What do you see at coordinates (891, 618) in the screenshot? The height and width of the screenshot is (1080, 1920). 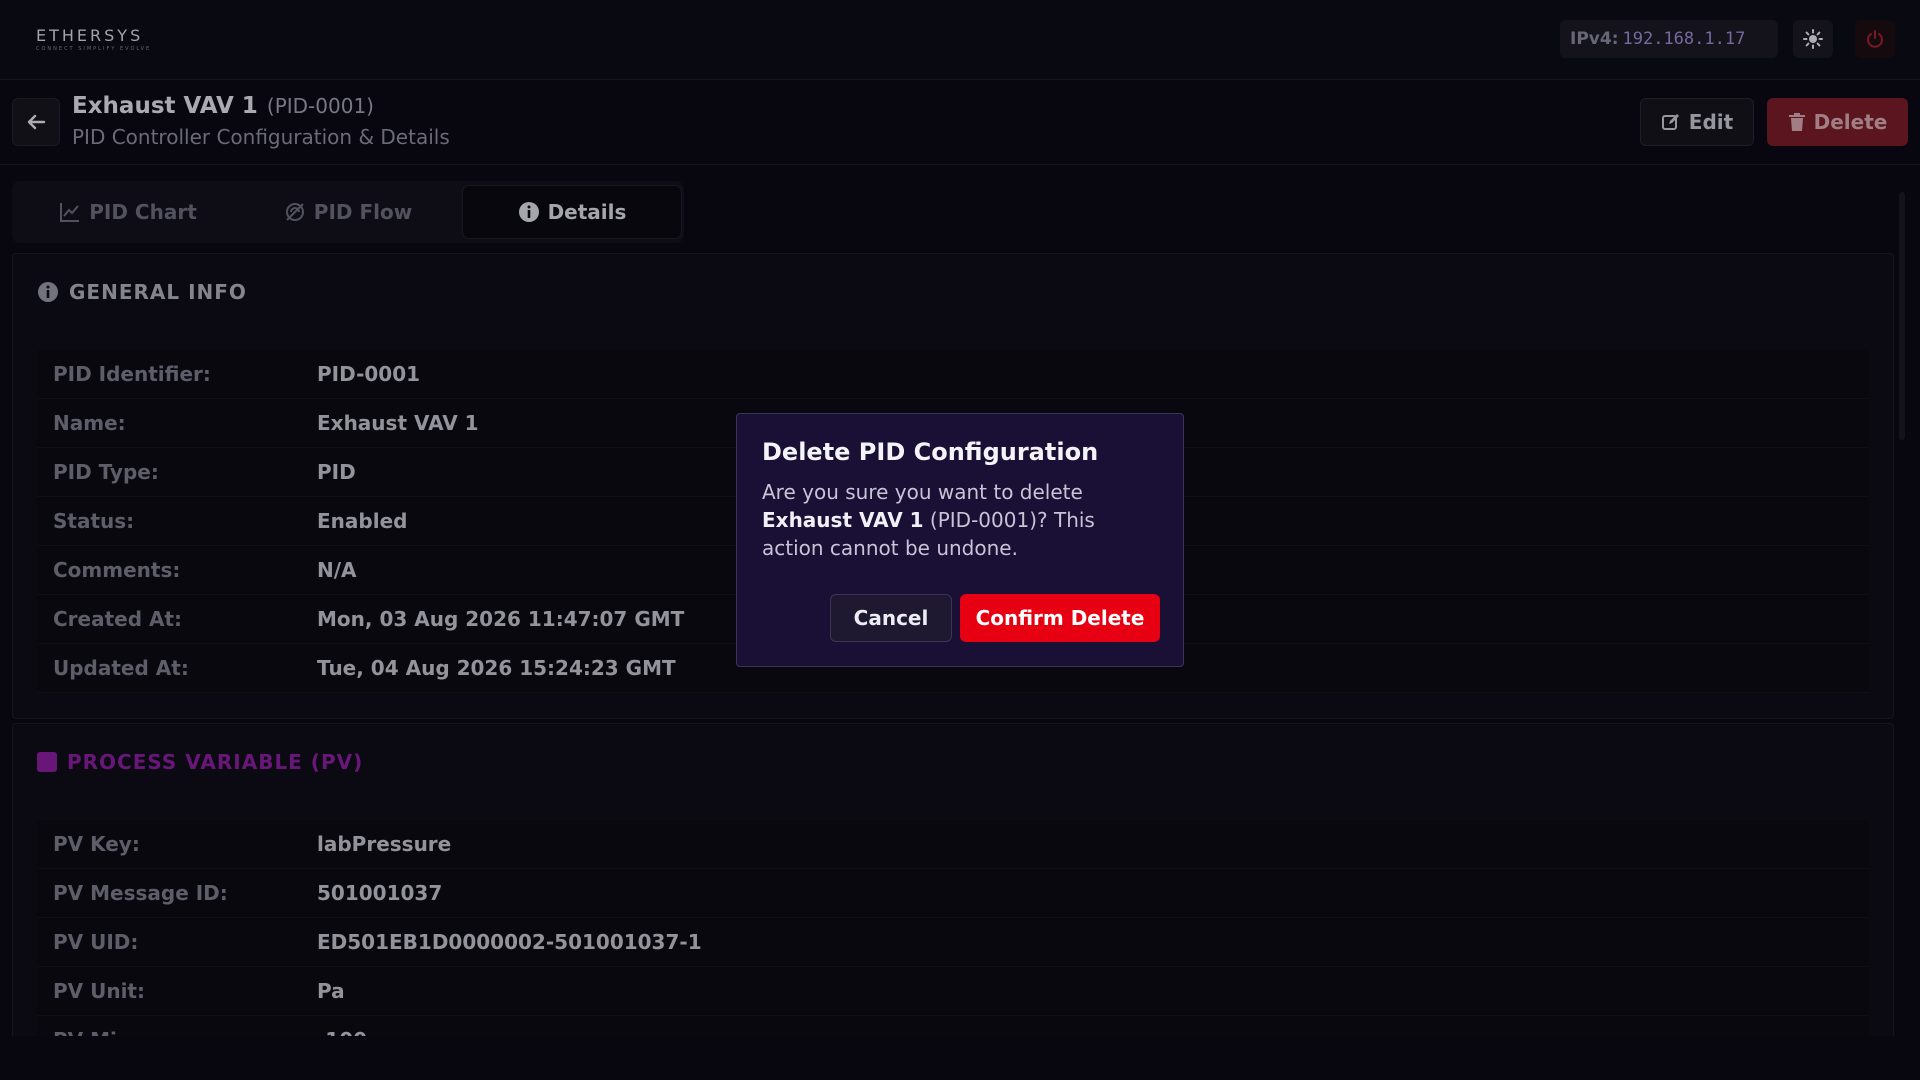 I see `cancel-button: Cancel` at bounding box center [891, 618].